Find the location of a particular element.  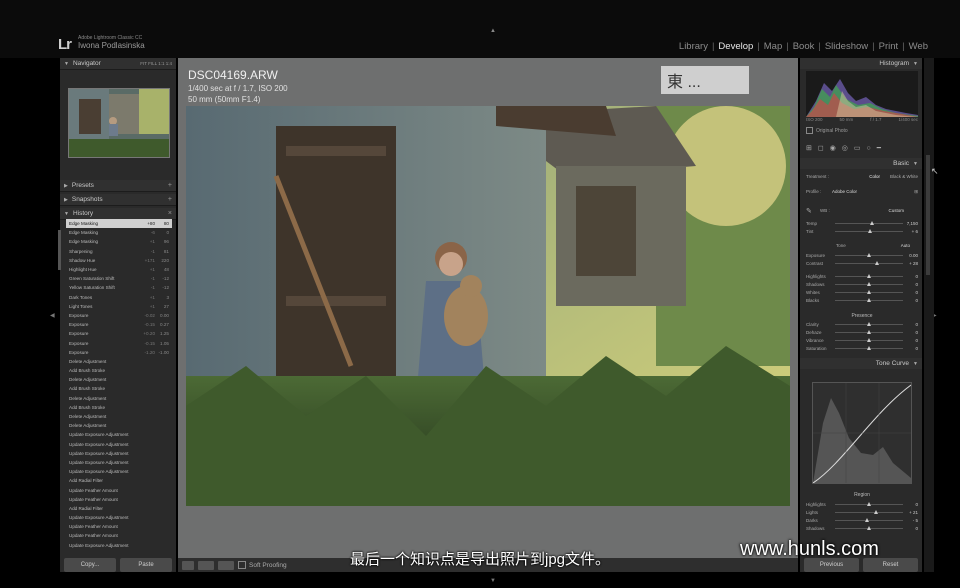

navigator-zoom-options: FIT FILL 1:1 1:4 is located at coordinates (156, 63).